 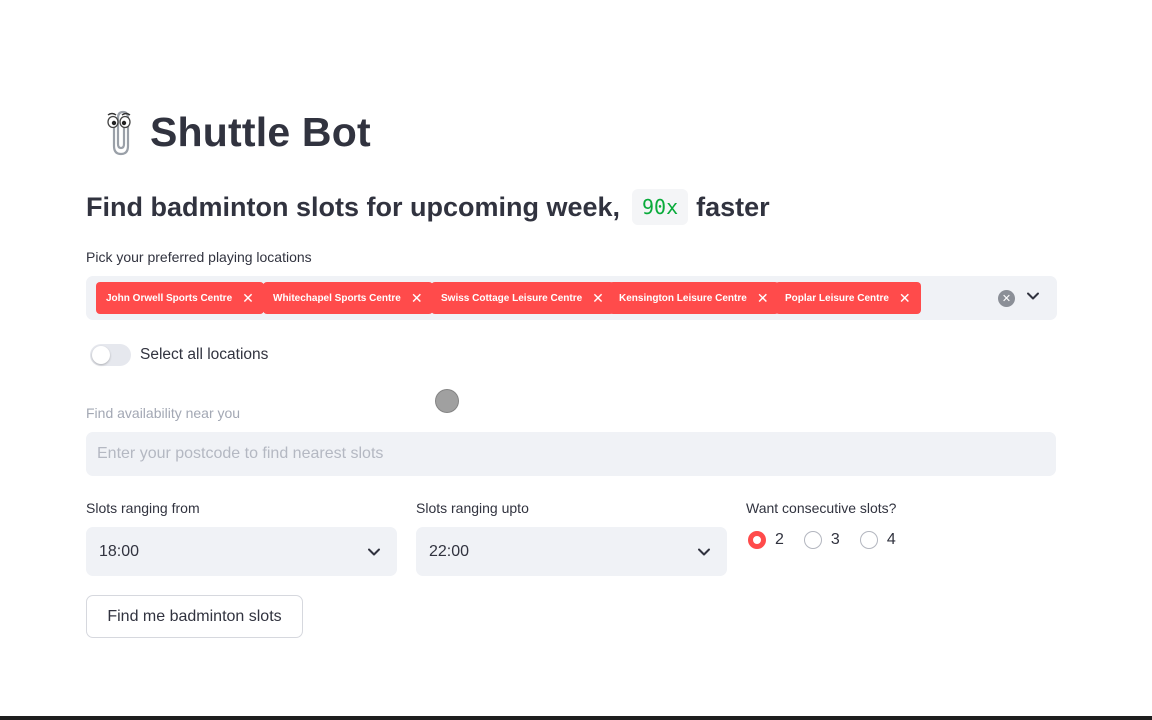 What do you see at coordinates (683, 298) in the screenshot?
I see `location-tag-label: Kensington Leisure Centre` at bounding box center [683, 298].